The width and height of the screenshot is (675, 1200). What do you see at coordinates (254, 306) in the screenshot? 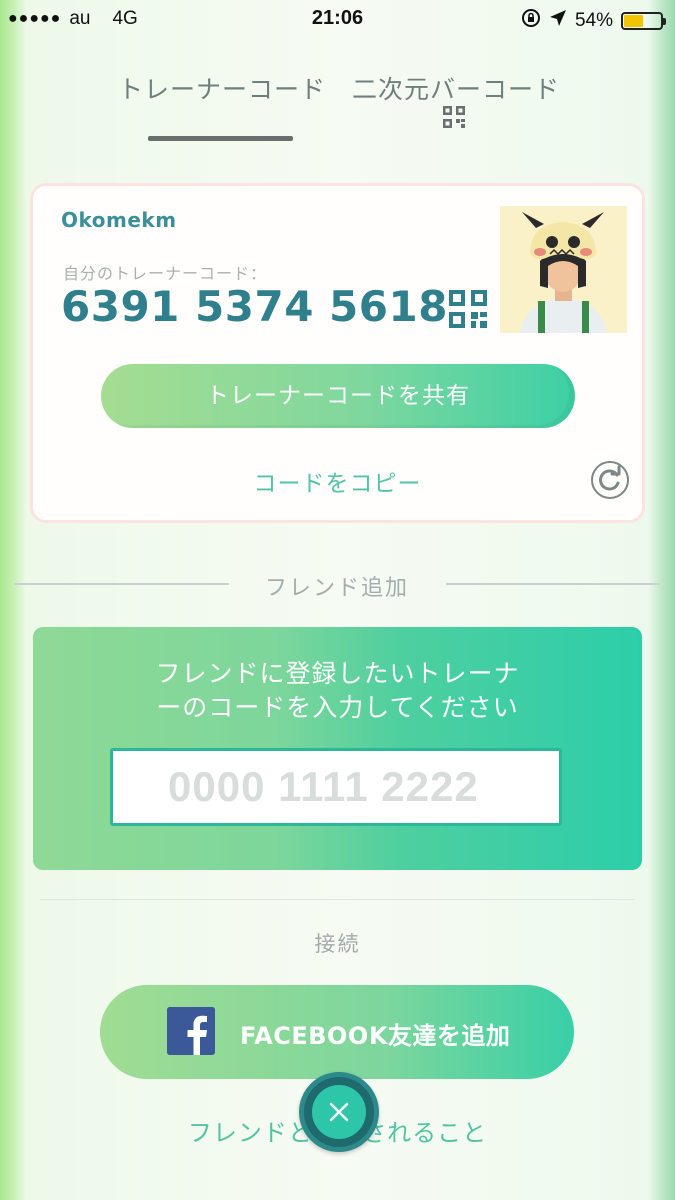
I see `trainer-code-value: 6391 5374 5618` at bounding box center [254, 306].